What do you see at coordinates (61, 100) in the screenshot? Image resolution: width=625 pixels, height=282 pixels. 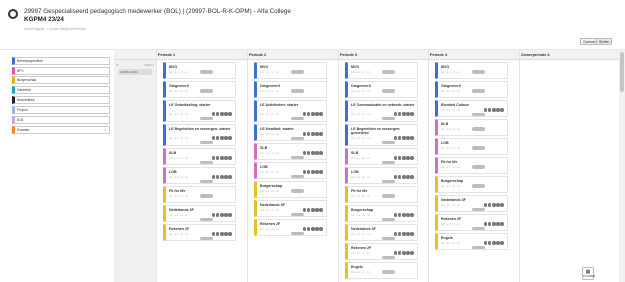 I see `category-item: Keuzedelen` at bounding box center [61, 100].